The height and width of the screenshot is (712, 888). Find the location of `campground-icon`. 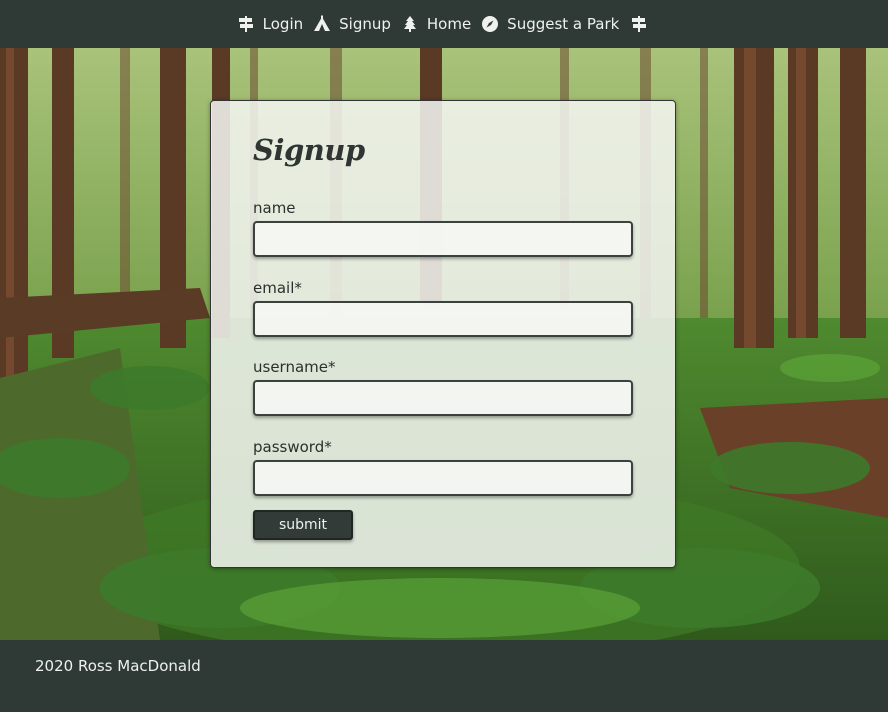

campground-icon is located at coordinates (322, 24).